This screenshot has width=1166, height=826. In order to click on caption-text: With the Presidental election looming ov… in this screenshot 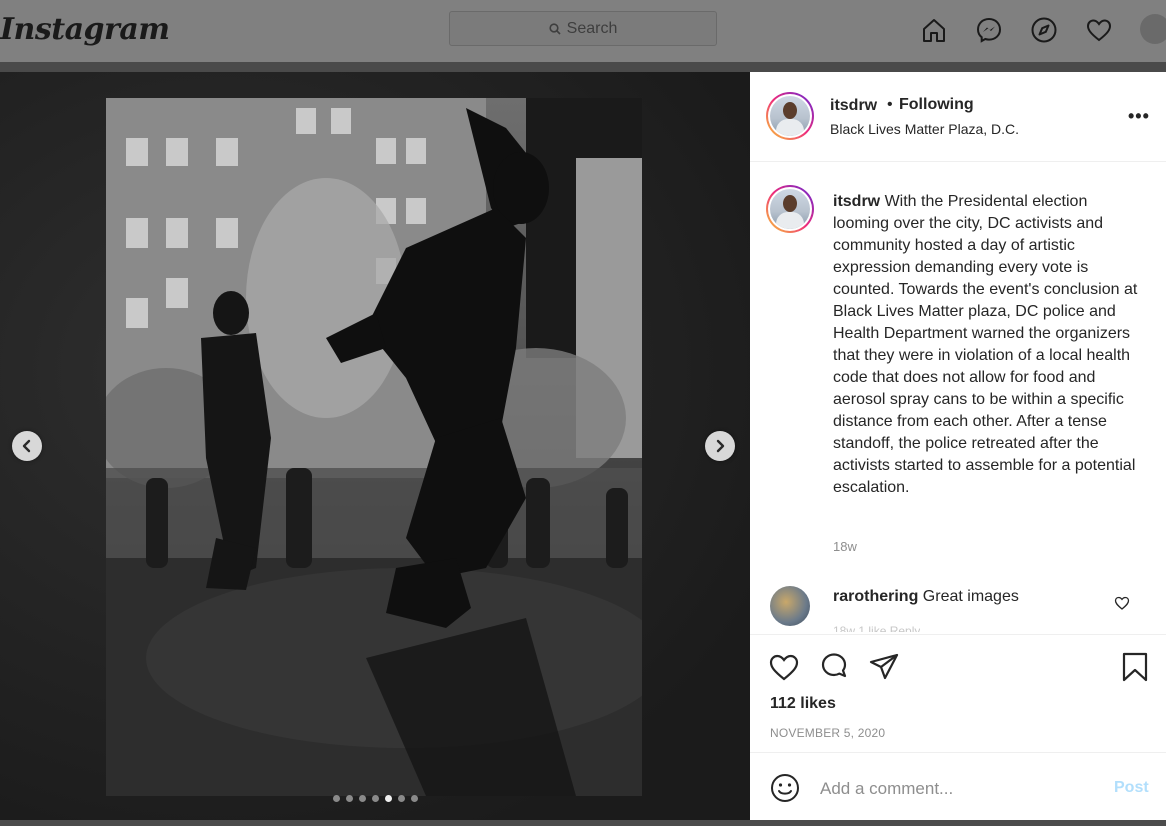, I will do `click(985, 344)`.